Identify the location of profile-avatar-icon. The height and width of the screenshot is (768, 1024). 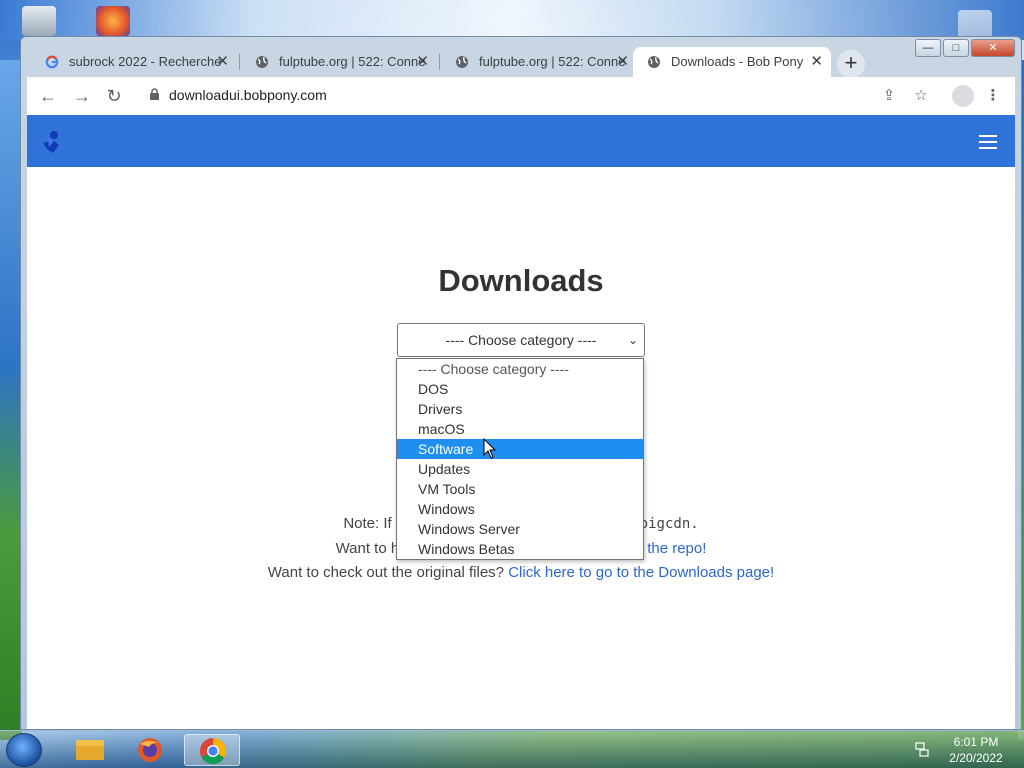
(963, 96).